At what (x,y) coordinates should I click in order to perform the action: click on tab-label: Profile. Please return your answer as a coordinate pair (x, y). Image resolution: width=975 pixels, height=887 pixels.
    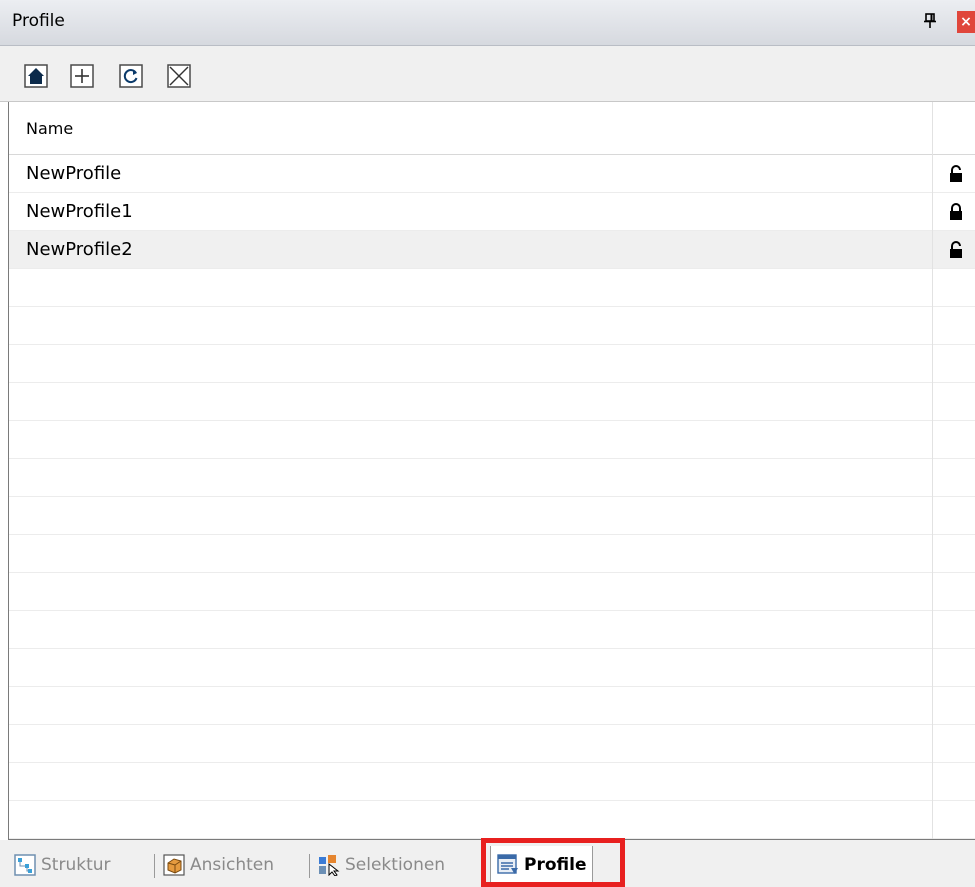
    Looking at the image, I should click on (555, 865).